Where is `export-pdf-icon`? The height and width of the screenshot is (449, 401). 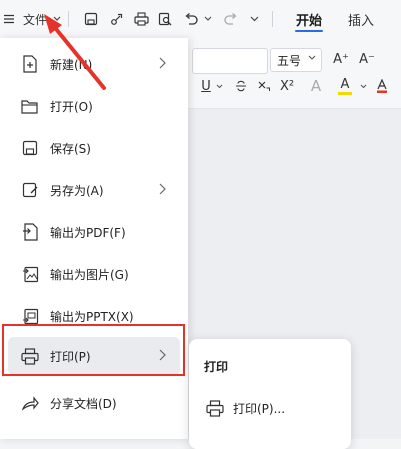 export-pdf-icon is located at coordinates (30, 232).